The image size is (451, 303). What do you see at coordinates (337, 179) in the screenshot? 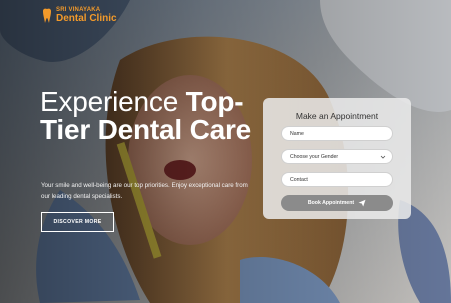
I see `contact-input: Contact` at bounding box center [337, 179].